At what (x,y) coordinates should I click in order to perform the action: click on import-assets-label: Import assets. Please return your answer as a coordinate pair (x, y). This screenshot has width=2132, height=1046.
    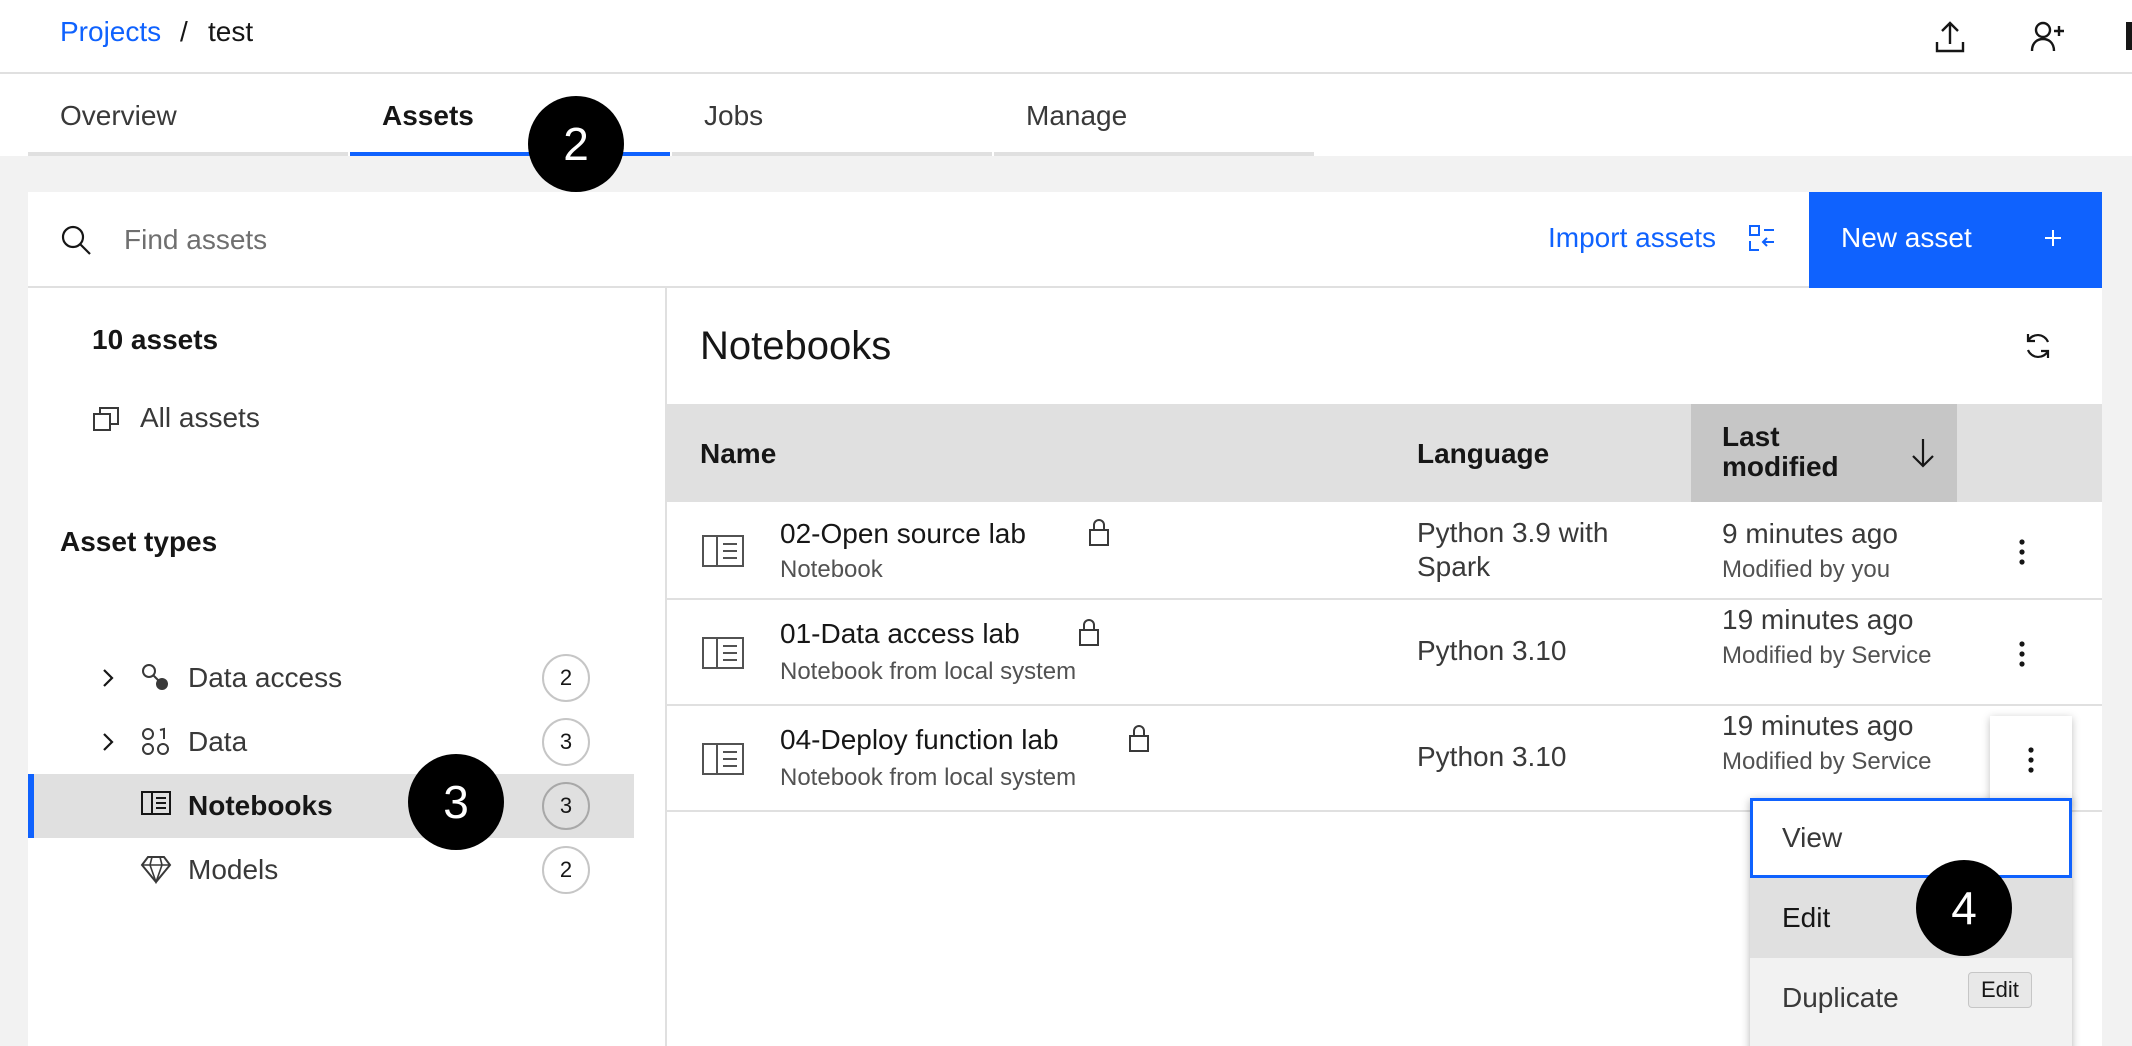
    Looking at the image, I should click on (1632, 237).